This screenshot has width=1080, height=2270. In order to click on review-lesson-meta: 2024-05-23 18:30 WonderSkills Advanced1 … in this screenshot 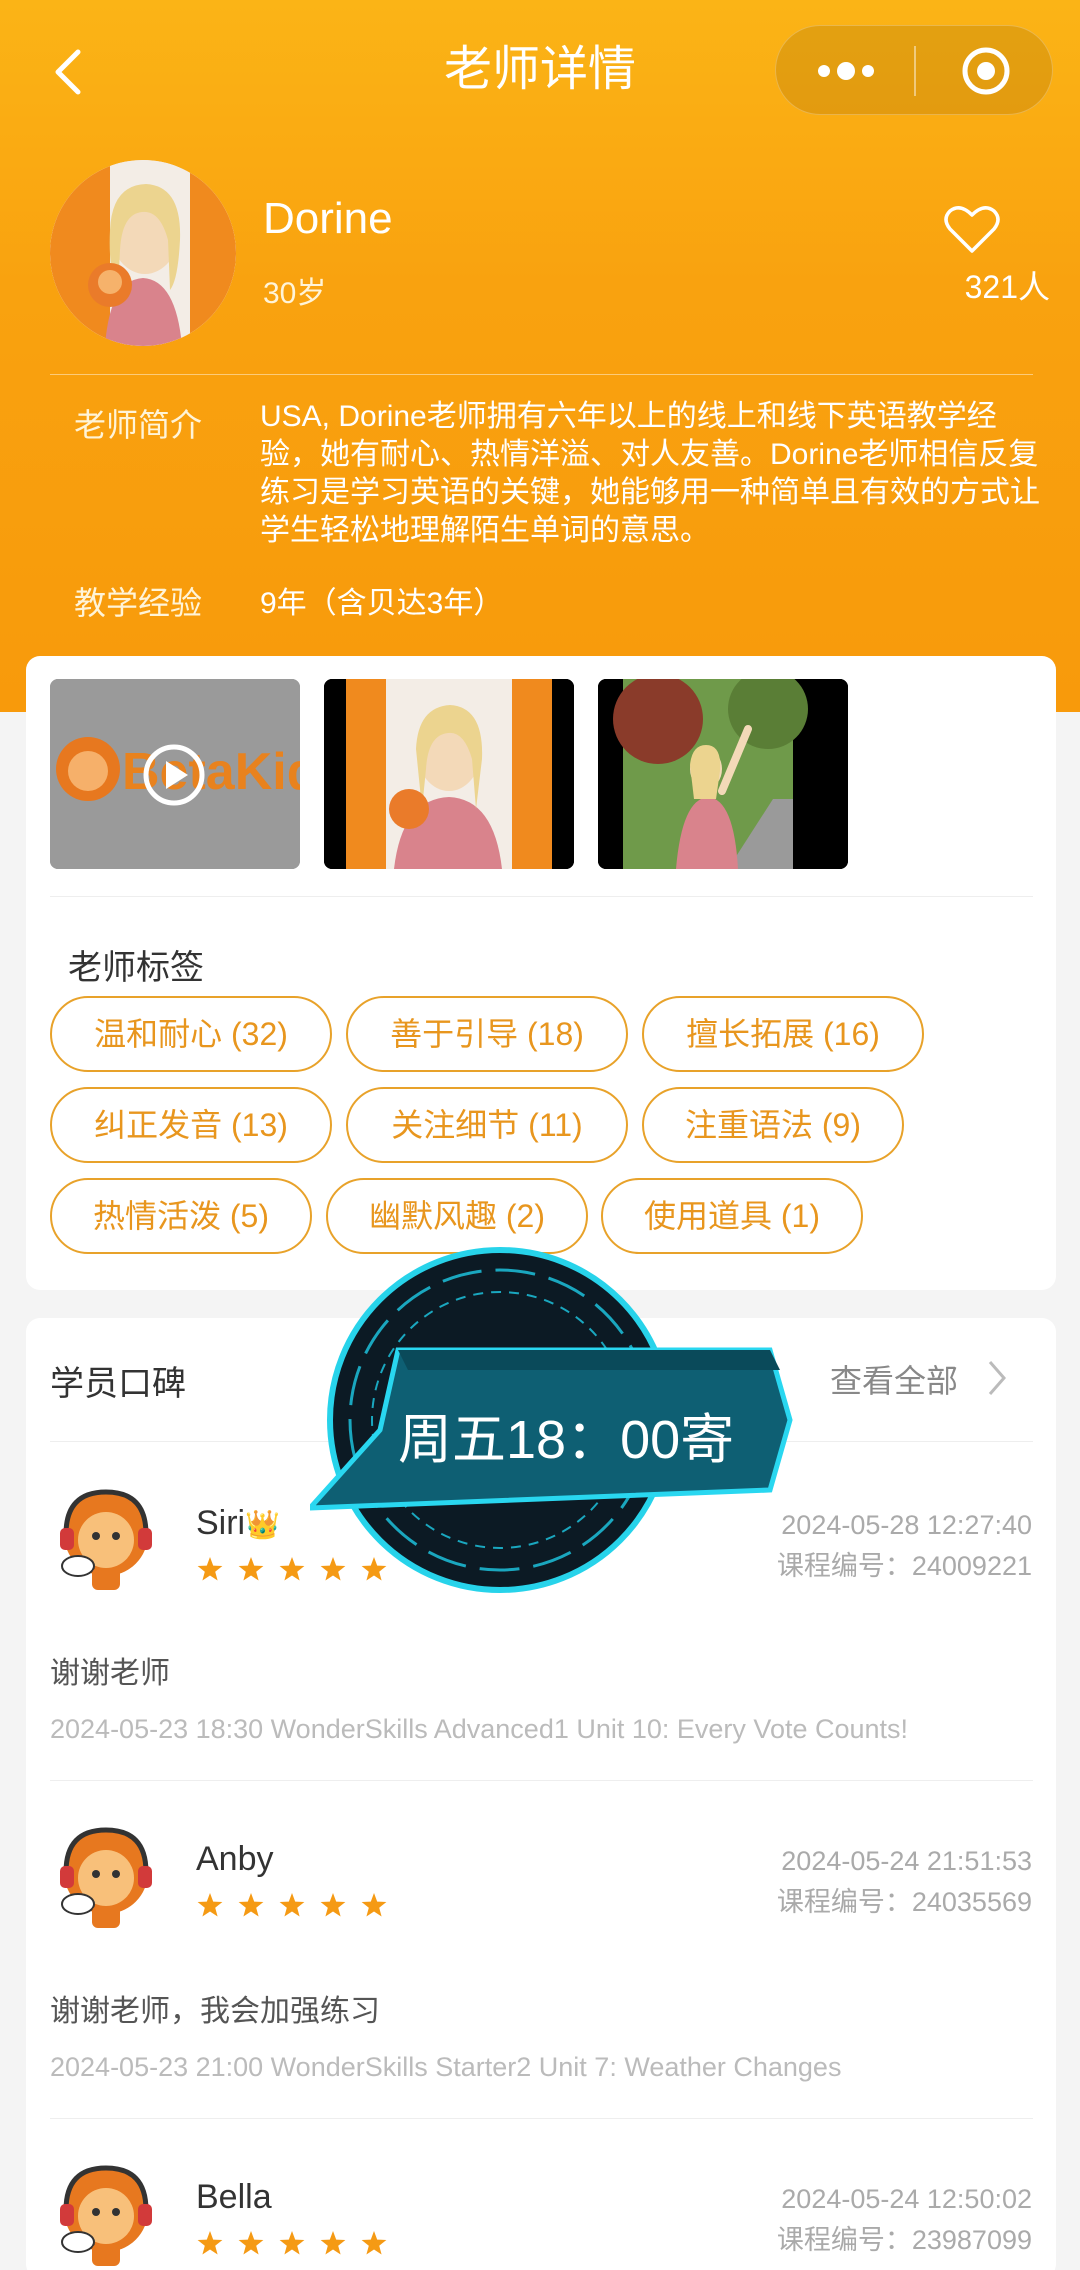, I will do `click(479, 1729)`.